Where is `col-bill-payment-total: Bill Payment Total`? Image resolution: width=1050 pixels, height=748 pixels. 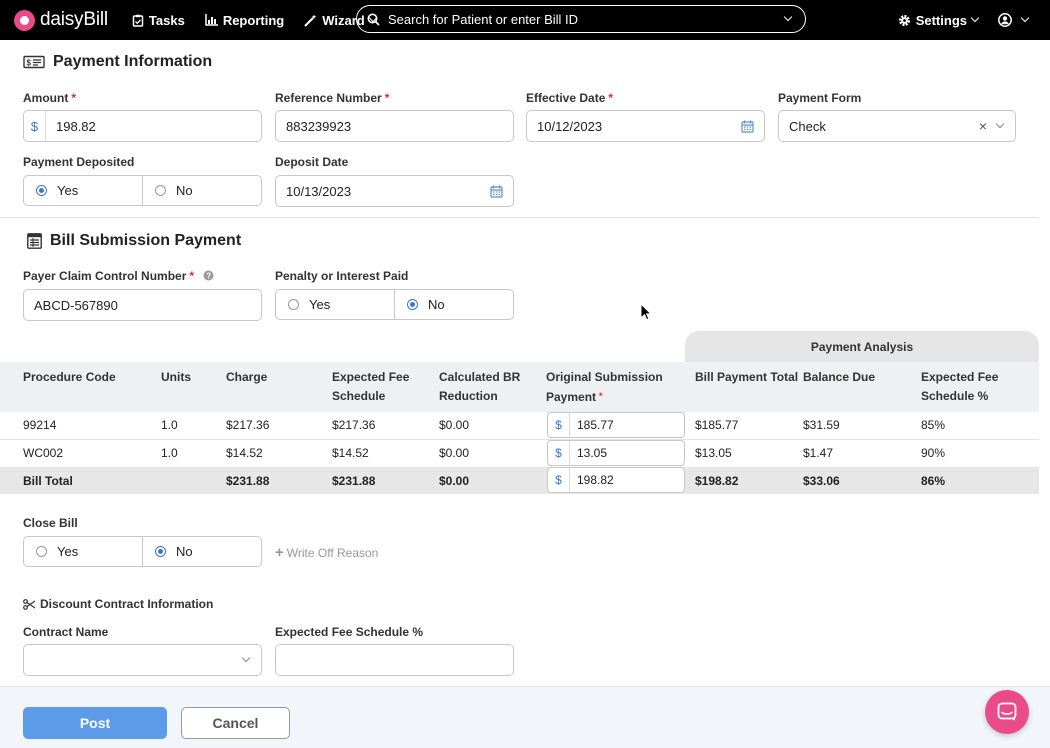
col-bill-payment-total: Bill Payment Total is located at coordinates (747, 377).